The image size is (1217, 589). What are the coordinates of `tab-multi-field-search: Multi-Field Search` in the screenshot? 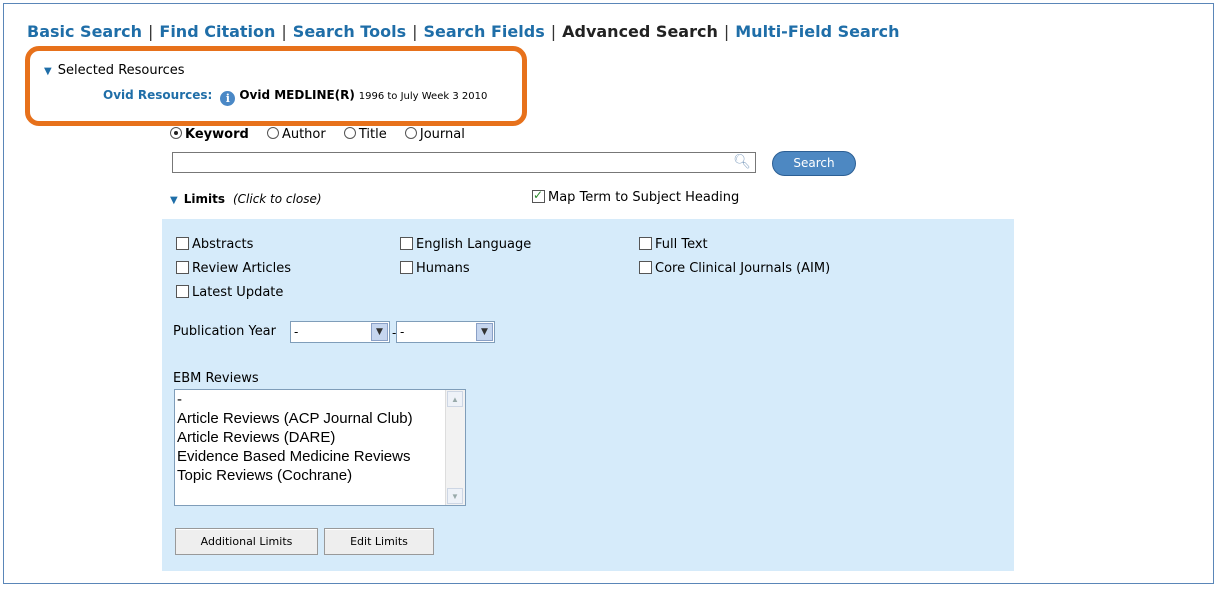 It's located at (817, 31).